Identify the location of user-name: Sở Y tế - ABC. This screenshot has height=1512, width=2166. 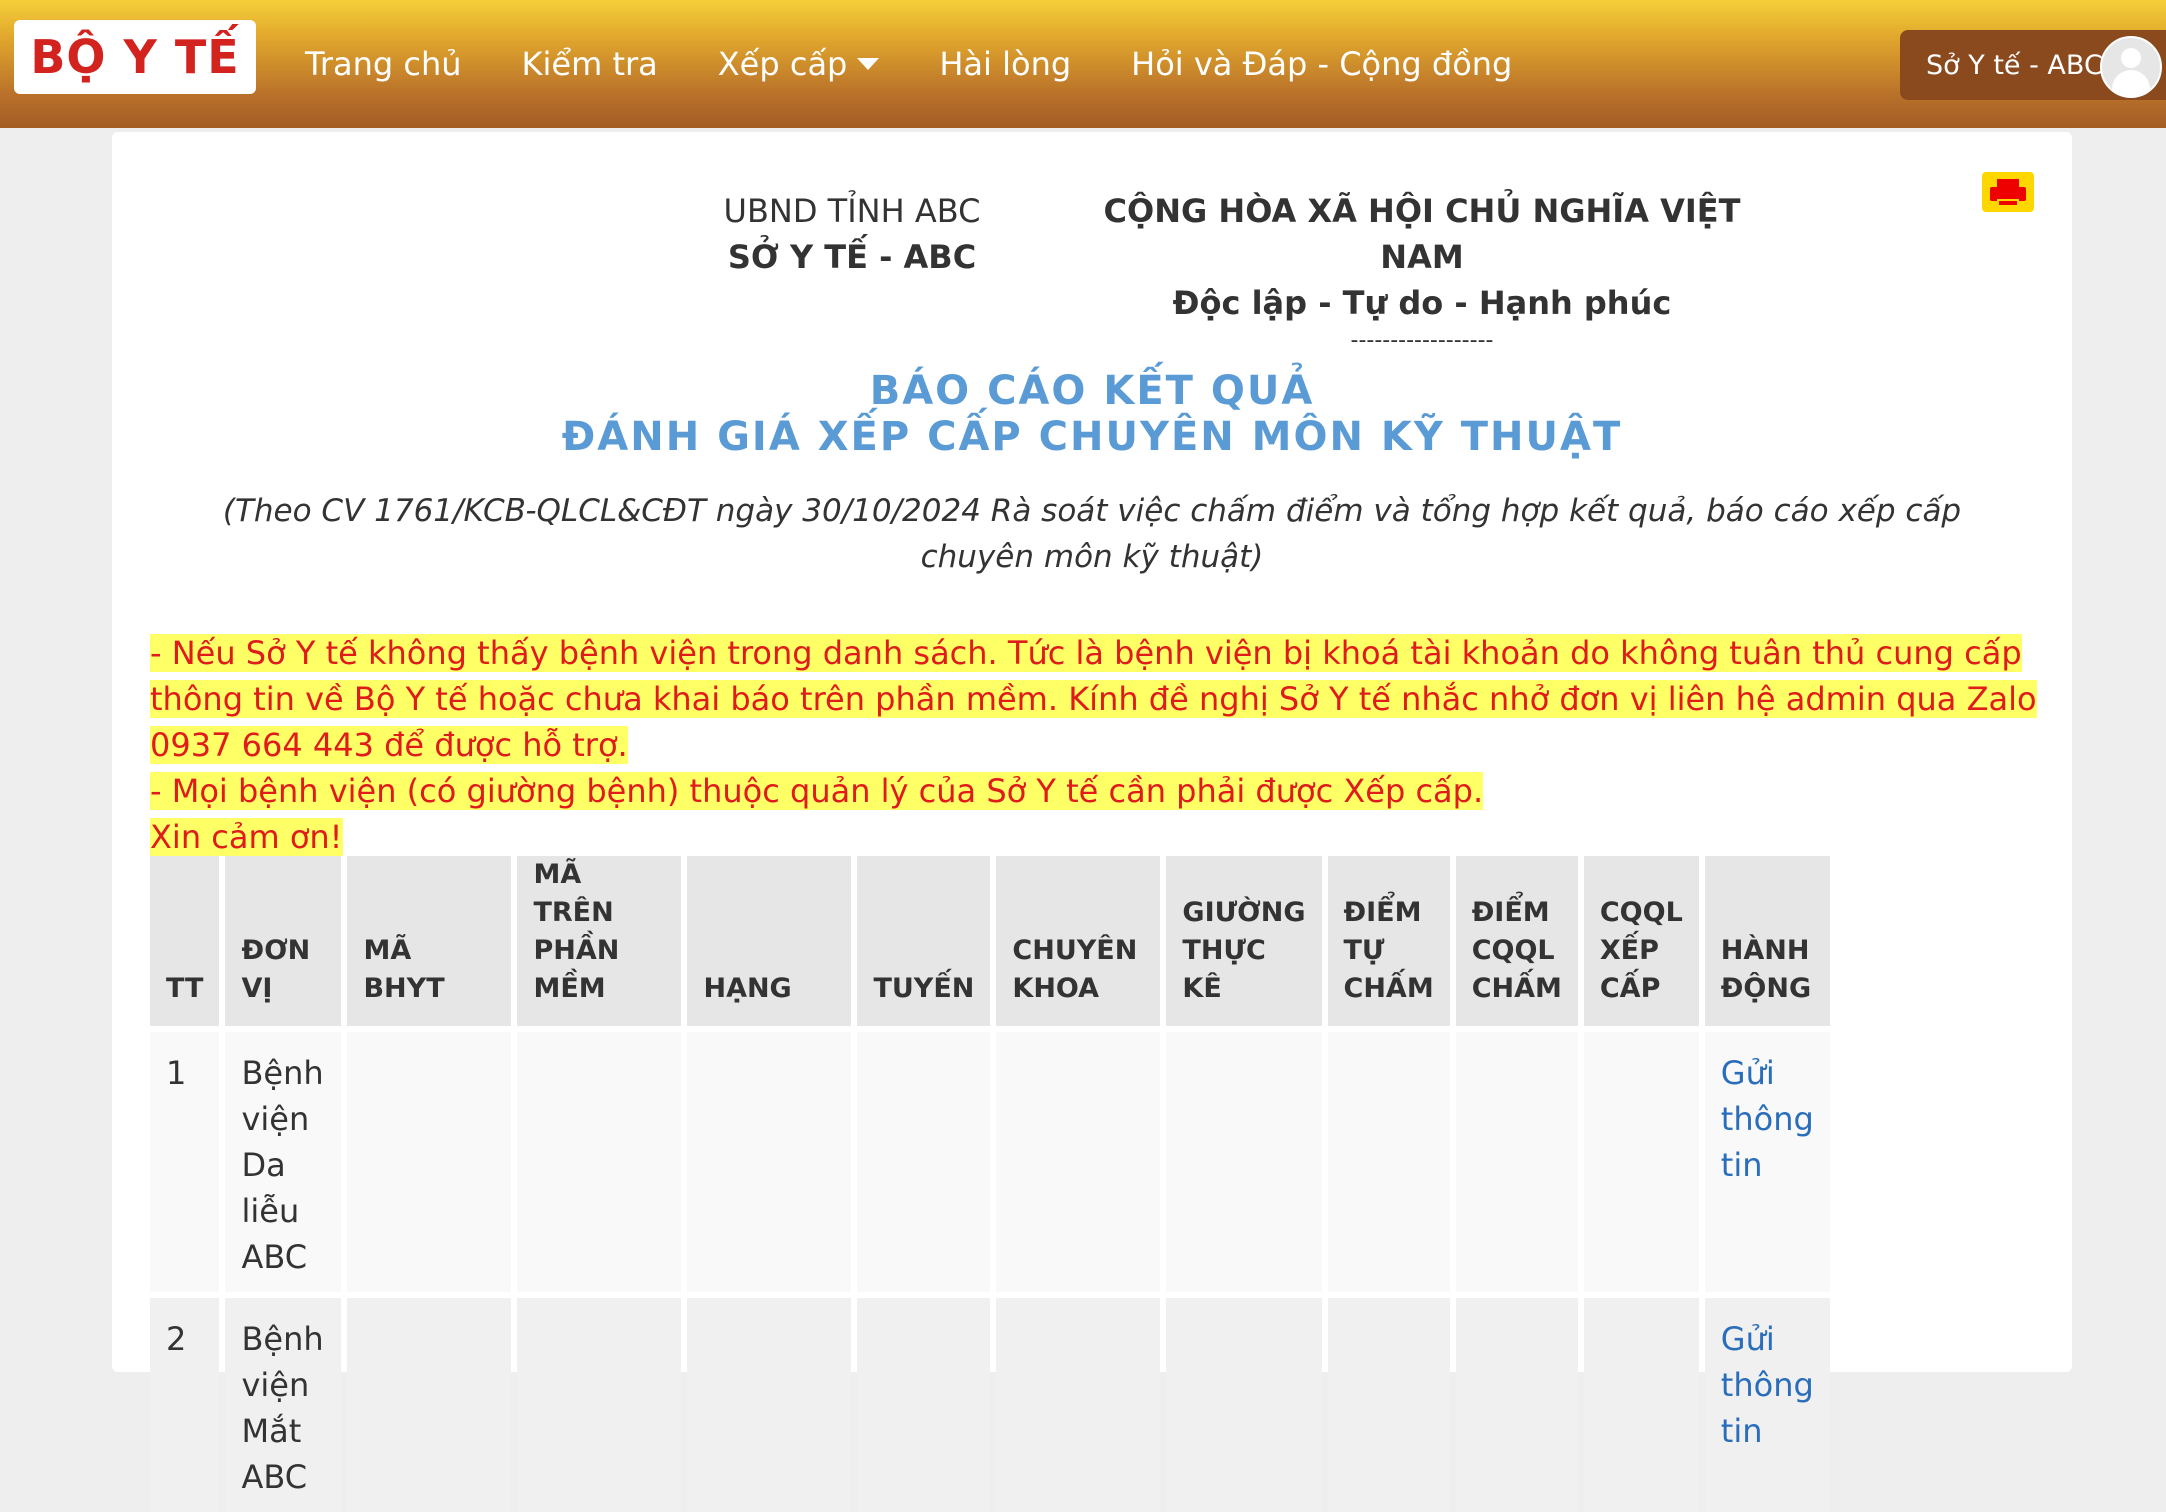
(2014, 65).